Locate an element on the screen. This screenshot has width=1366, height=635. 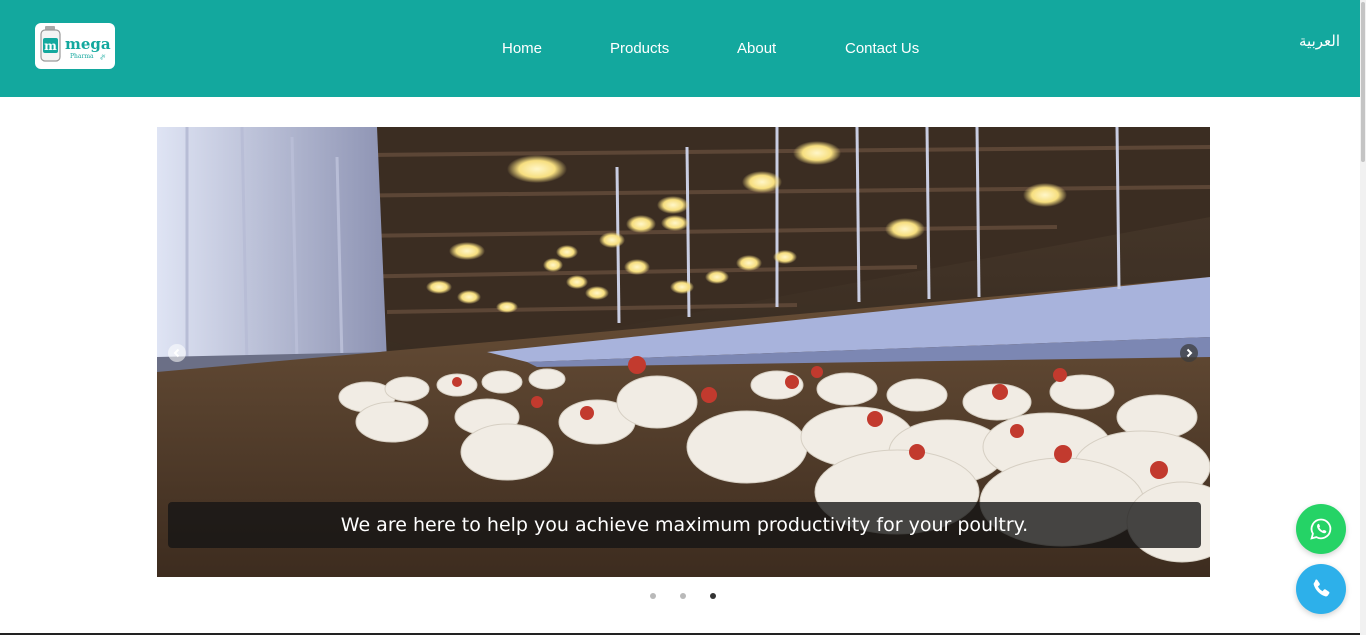
carousel-prev-button is located at coordinates (177, 353).